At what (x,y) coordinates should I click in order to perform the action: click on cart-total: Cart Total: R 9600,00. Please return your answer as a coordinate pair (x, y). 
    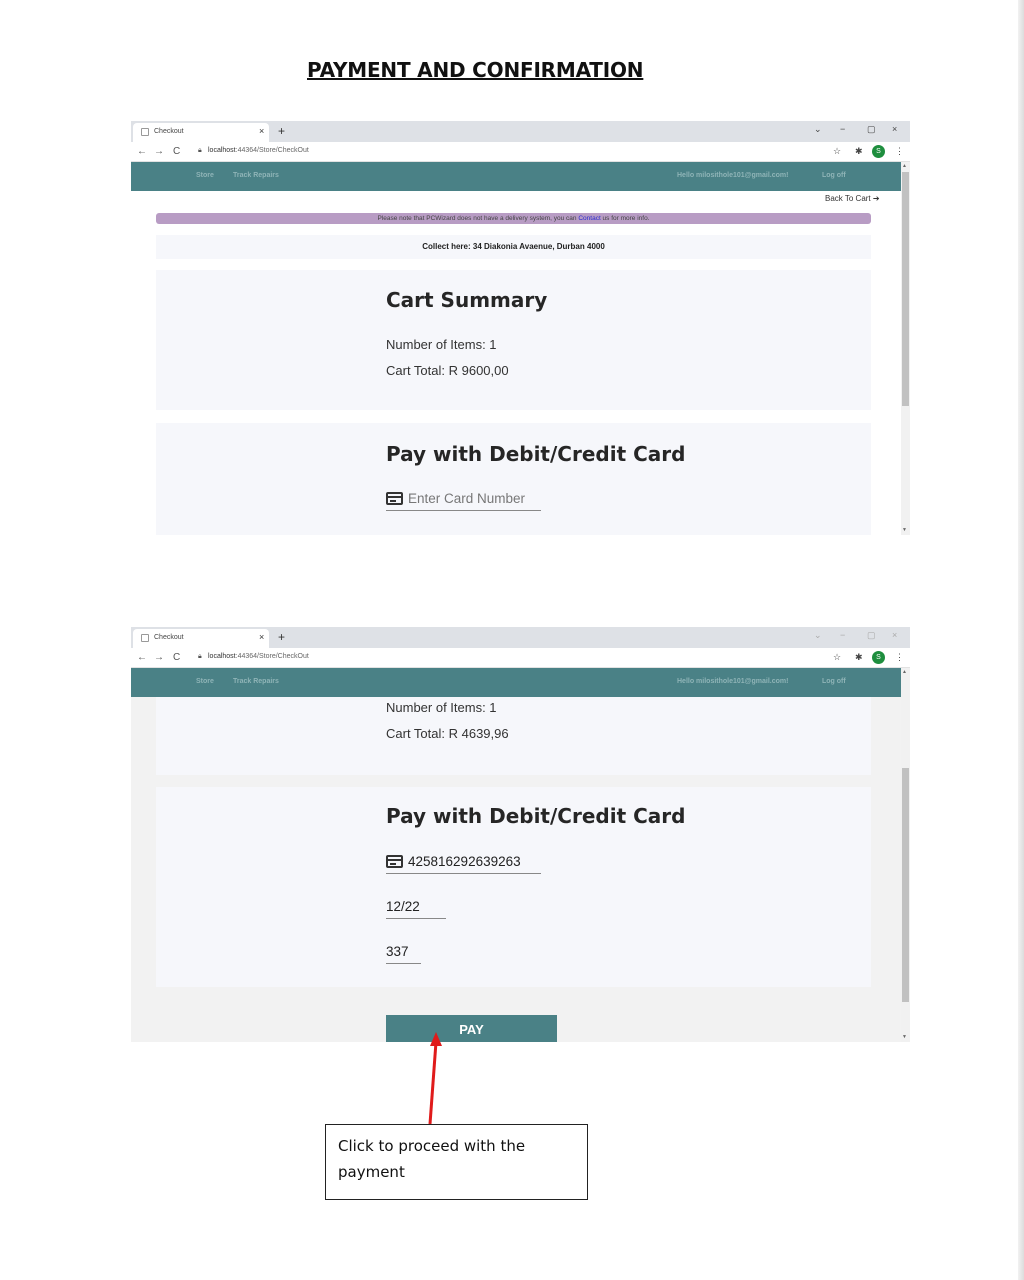
    Looking at the image, I should click on (447, 370).